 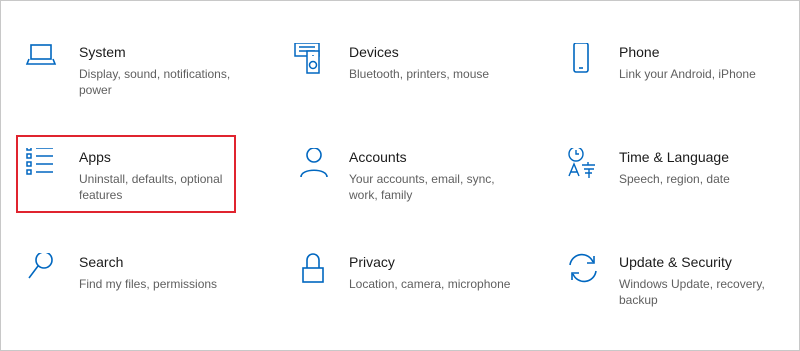 What do you see at coordinates (418, 83) in the screenshot?
I see `tile-devices: Devices Bluetooth, printers, mouse` at bounding box center [418, 83].